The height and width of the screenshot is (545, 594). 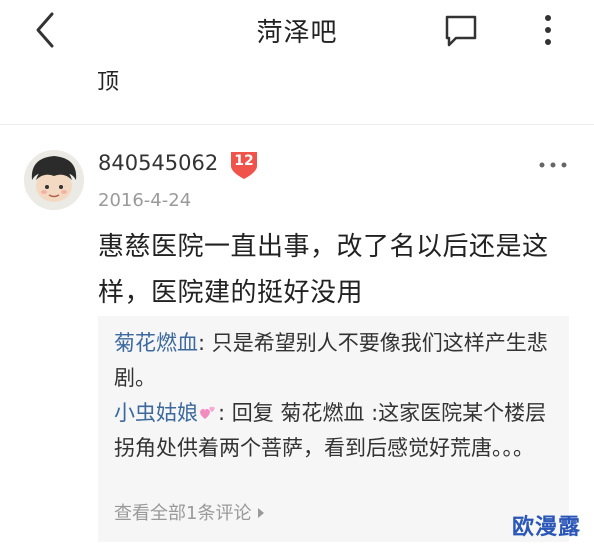 I want to click on page-title: 菏泽吧, so click(x=297, y=33).